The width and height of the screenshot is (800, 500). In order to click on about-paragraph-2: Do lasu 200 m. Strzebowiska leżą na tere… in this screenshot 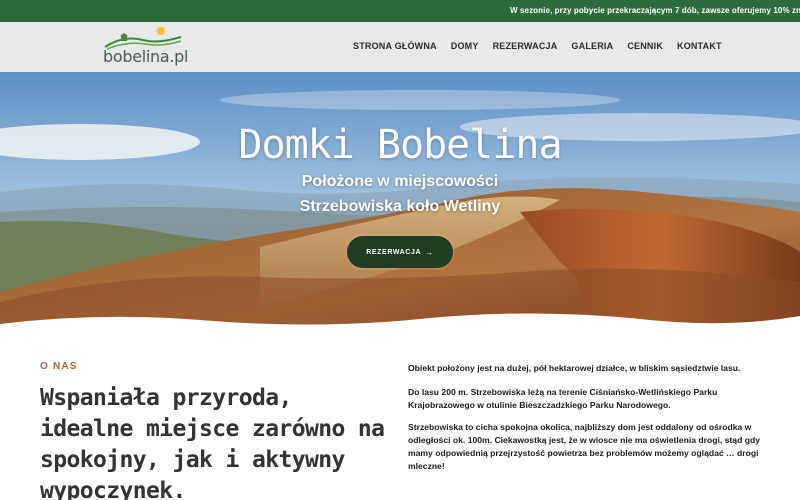, I will do `click(563, 398)`.